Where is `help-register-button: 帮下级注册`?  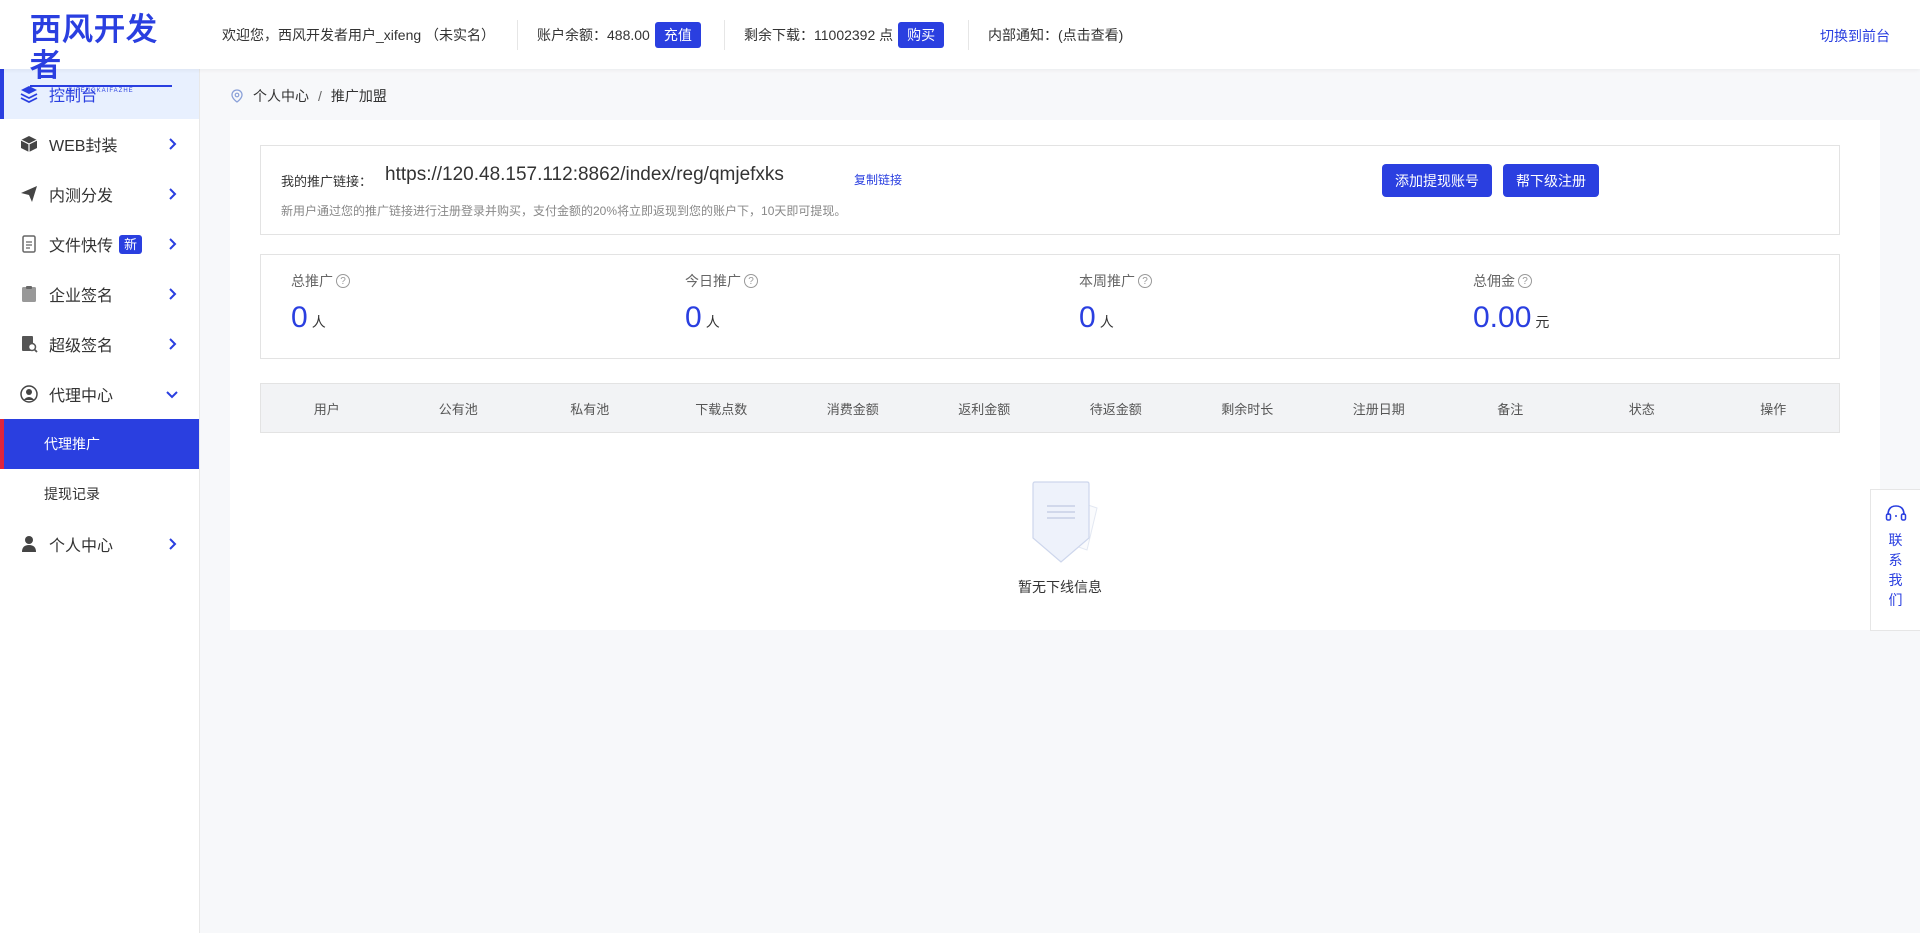
help-register-button: 帮下级注册 is located at coordinates (1551, 180).